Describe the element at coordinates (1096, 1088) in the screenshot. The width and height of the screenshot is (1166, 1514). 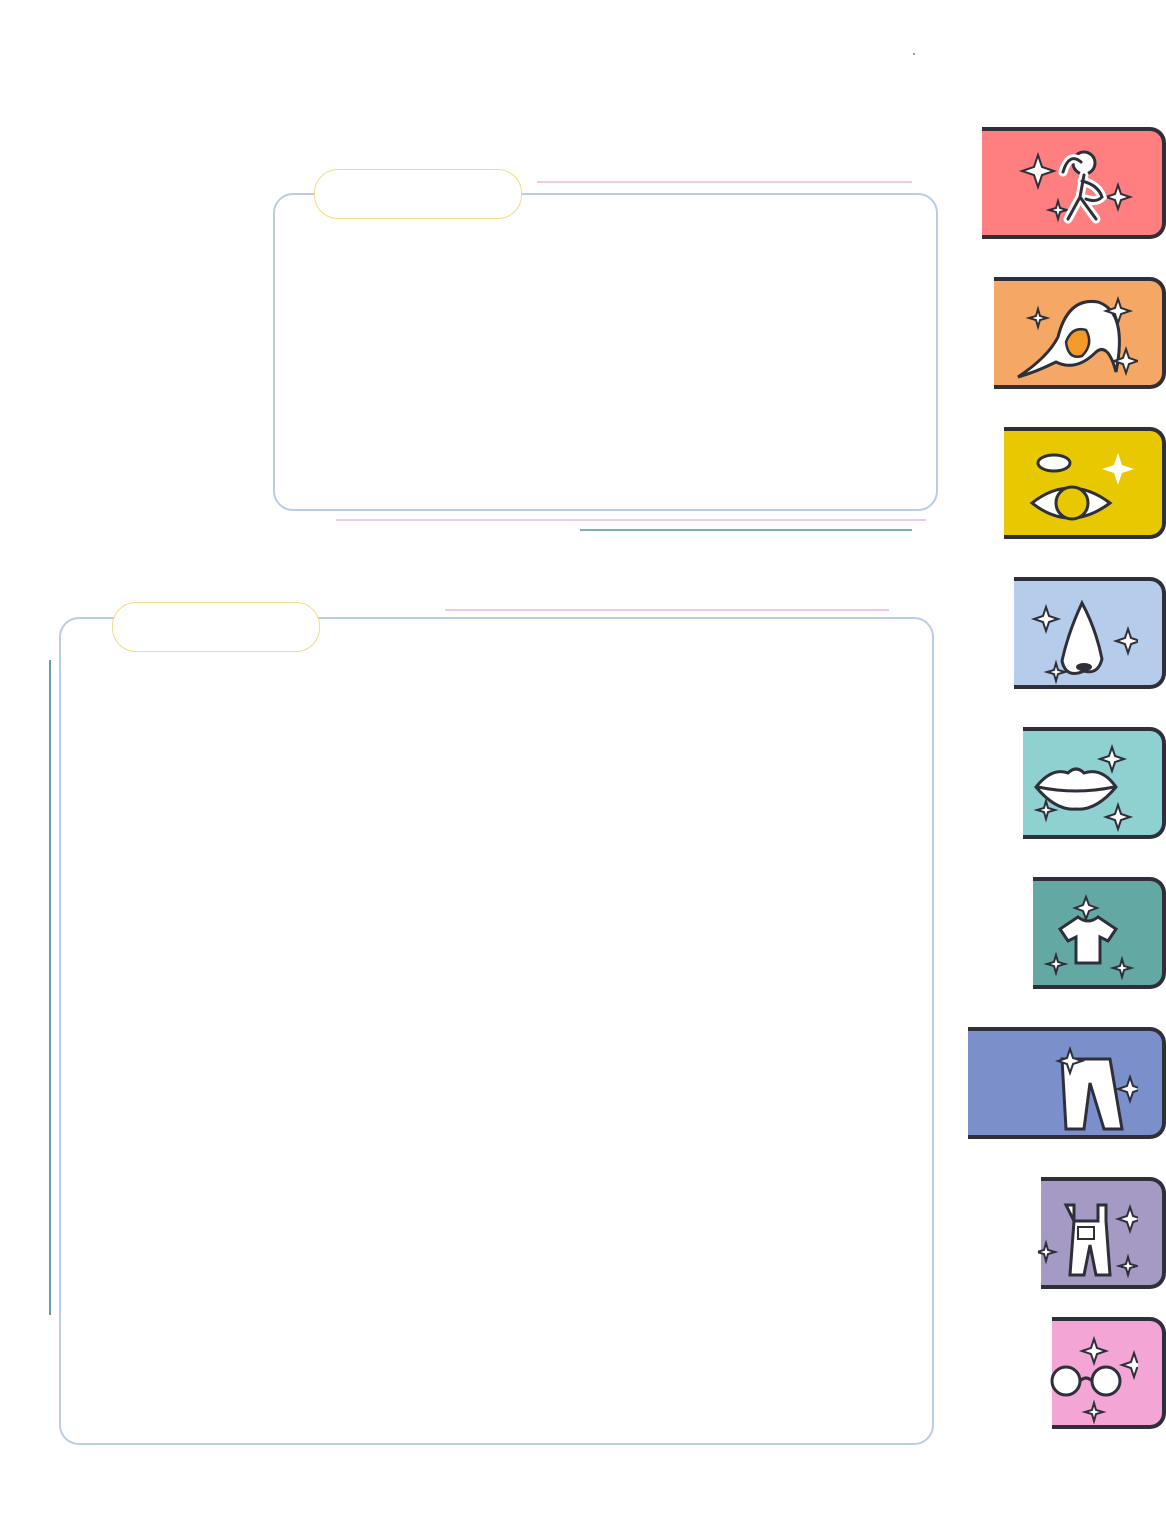
I see `pants-icon` at that location.